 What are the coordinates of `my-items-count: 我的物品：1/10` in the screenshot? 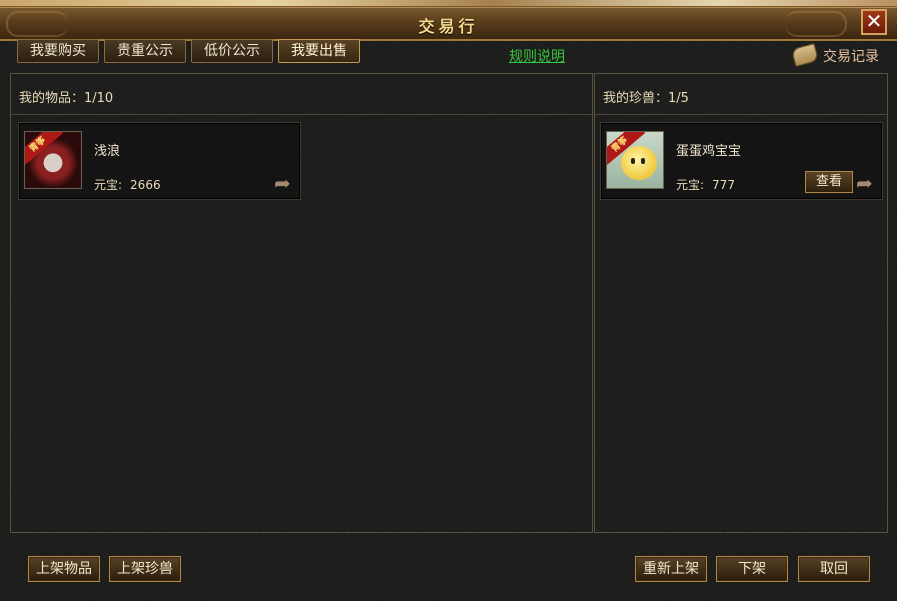 It's located at (66, 98).